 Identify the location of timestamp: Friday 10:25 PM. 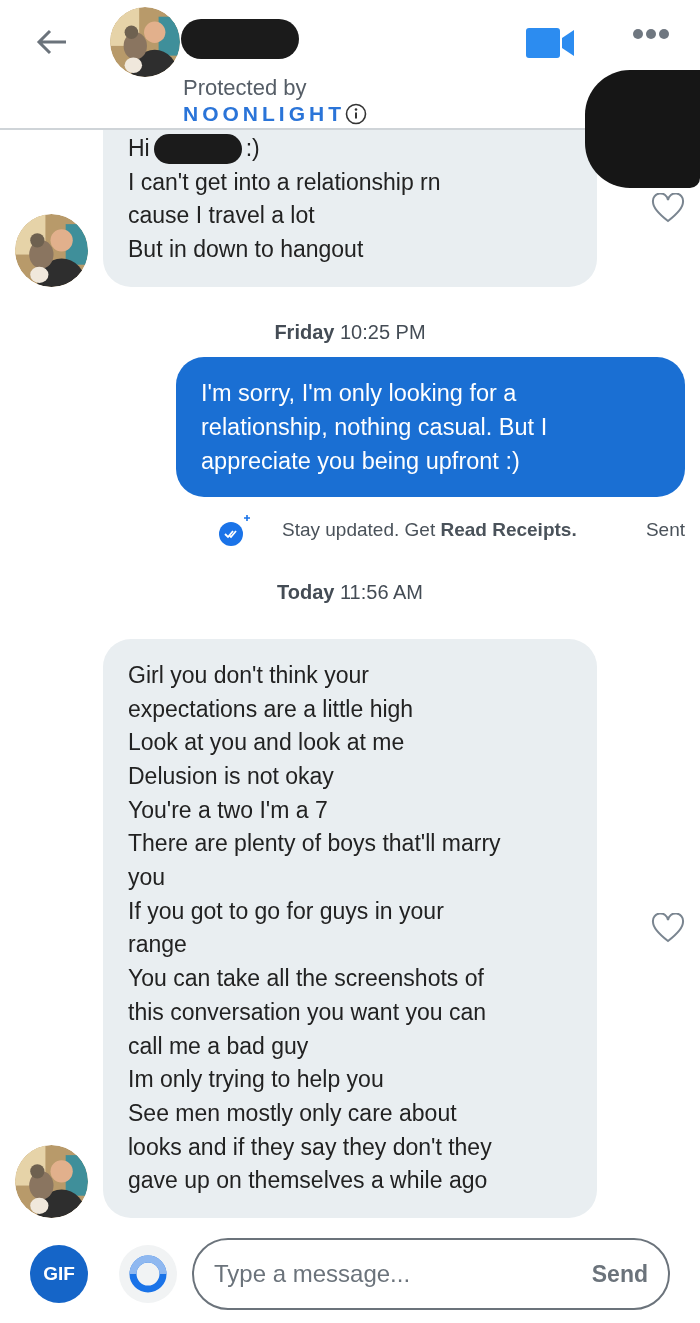
(350, 332).